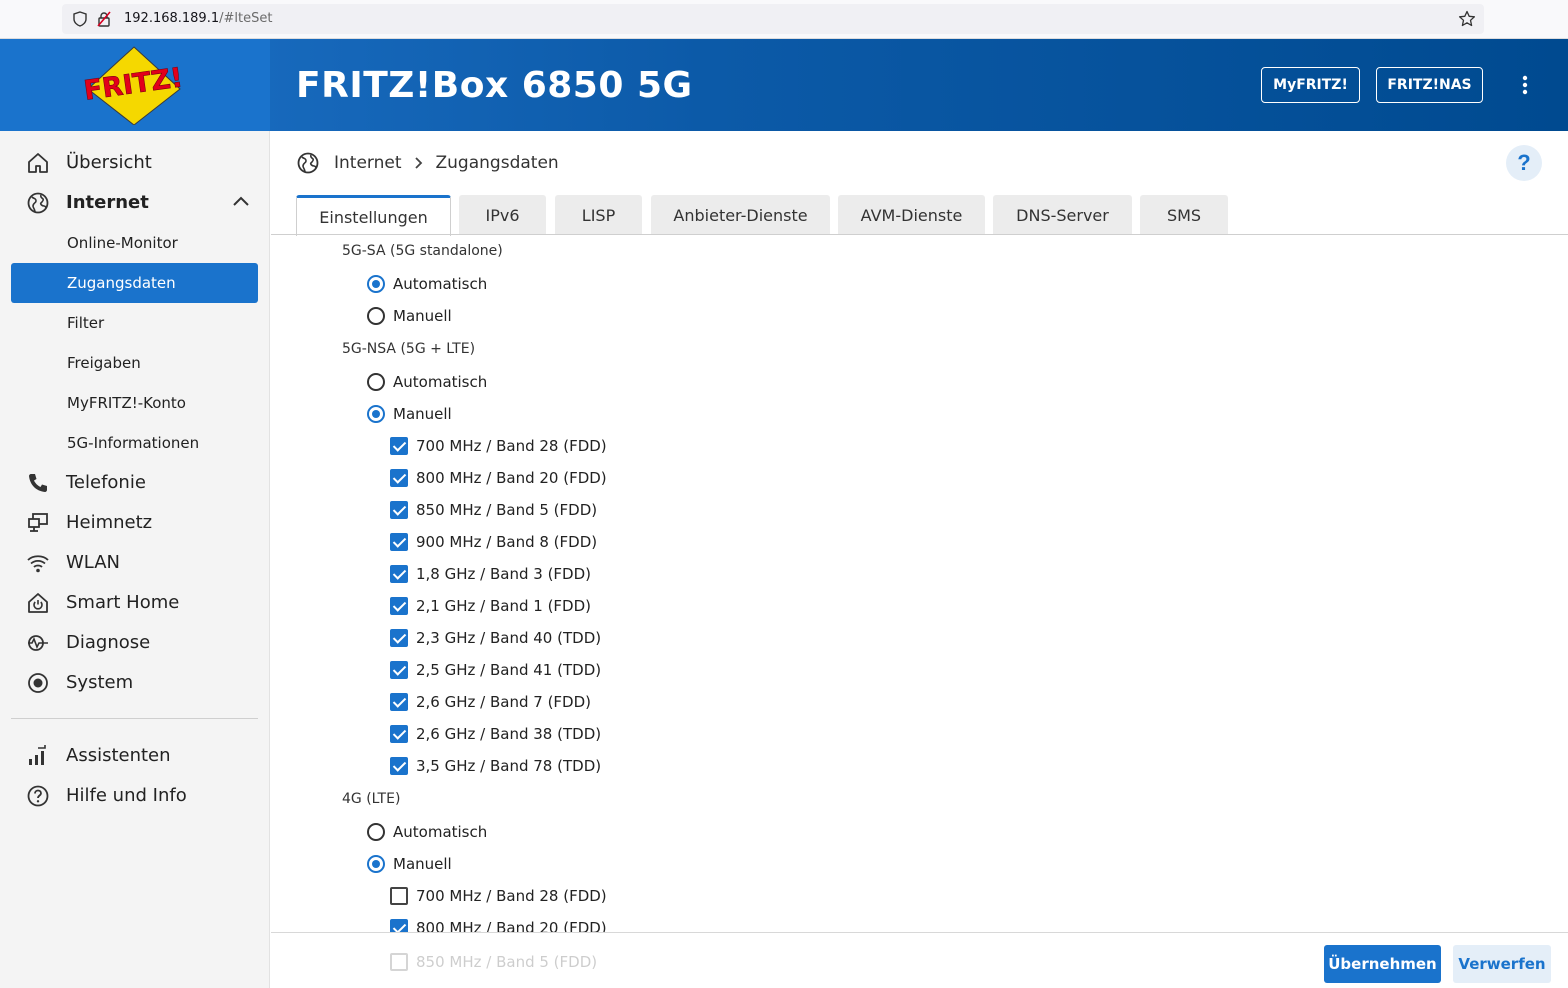  What do you see at coordinates (1062, 215) in the screenshot?
I see `tab-dns-server: DNS-Server` at bounding box center [1062, 215].